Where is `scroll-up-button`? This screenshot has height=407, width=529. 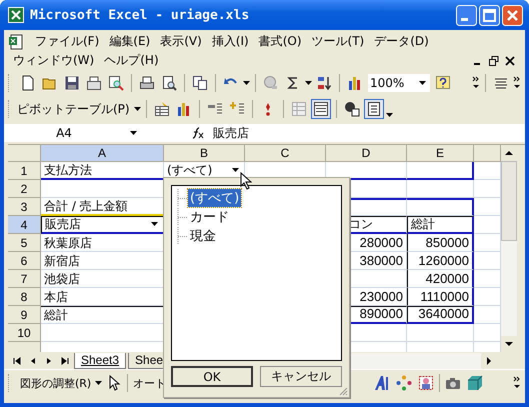 scroll-up-button is located at coordinates (509, 153).